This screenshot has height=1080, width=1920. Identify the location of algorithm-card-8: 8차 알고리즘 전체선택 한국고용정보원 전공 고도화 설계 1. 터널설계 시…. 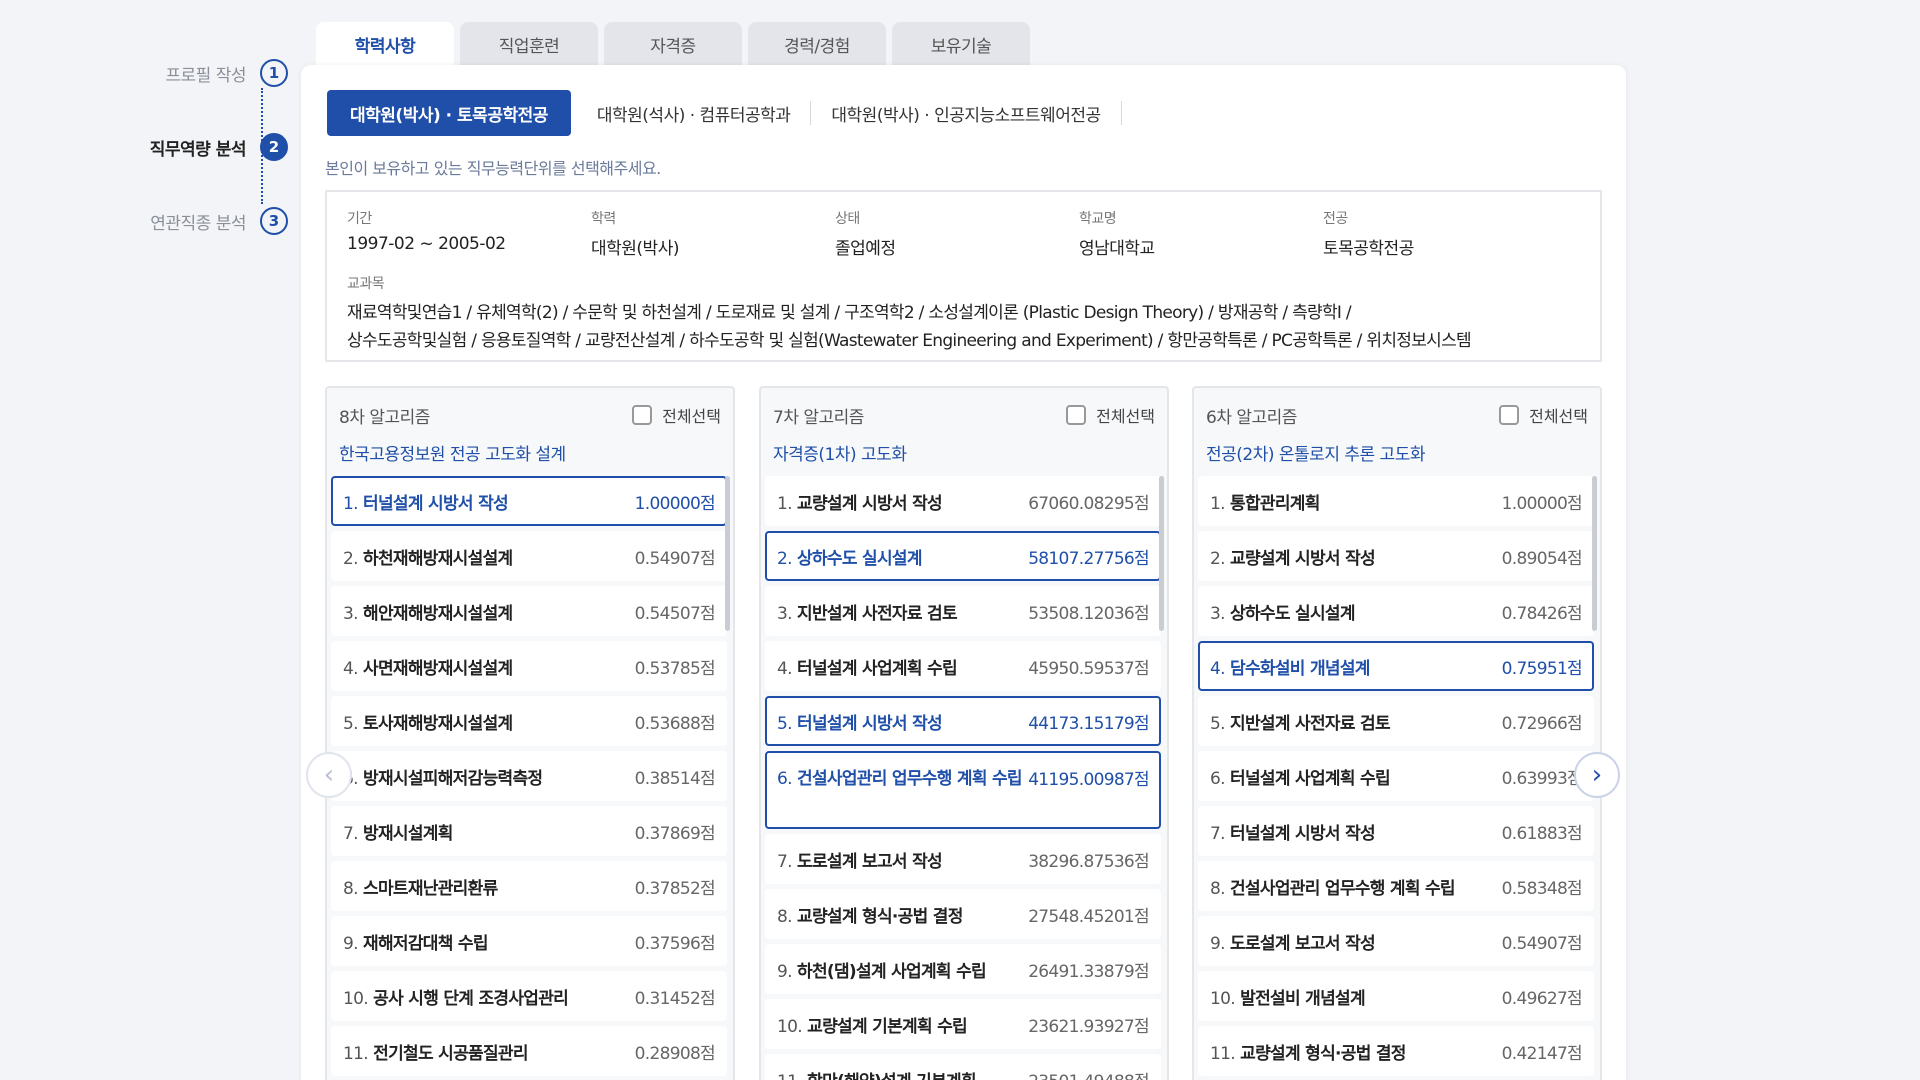
(530, 733).